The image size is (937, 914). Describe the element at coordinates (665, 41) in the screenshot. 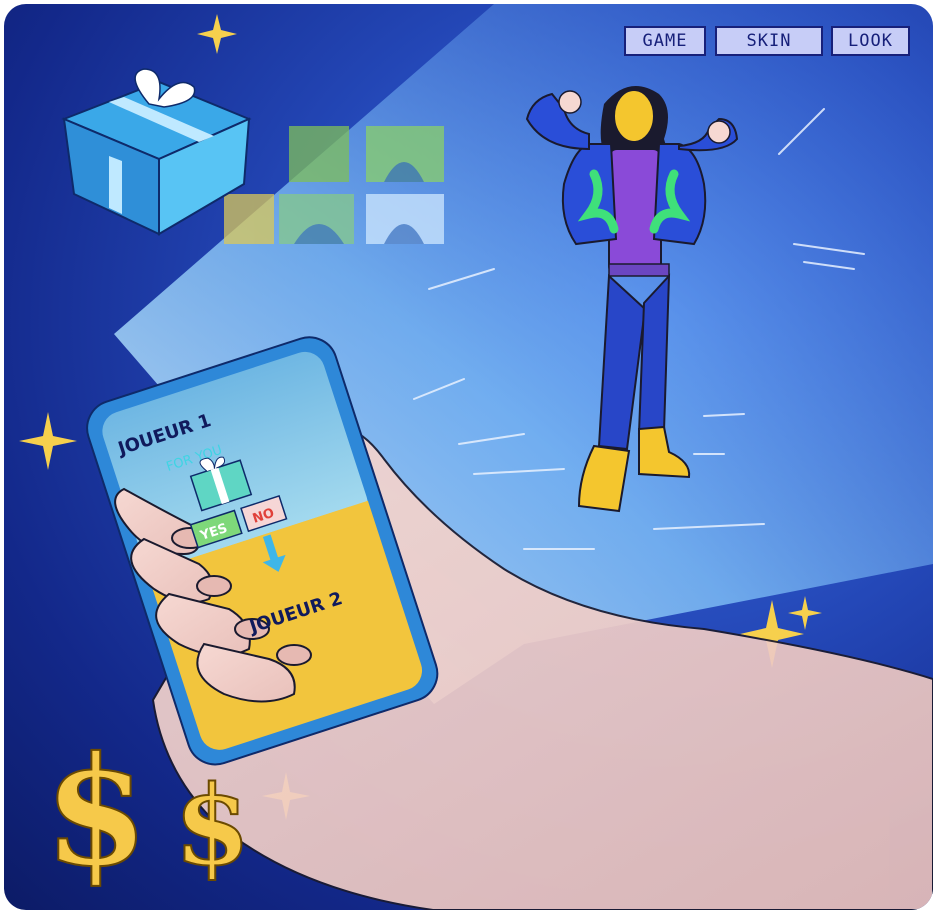

I see `game-button: GAME` at that location.